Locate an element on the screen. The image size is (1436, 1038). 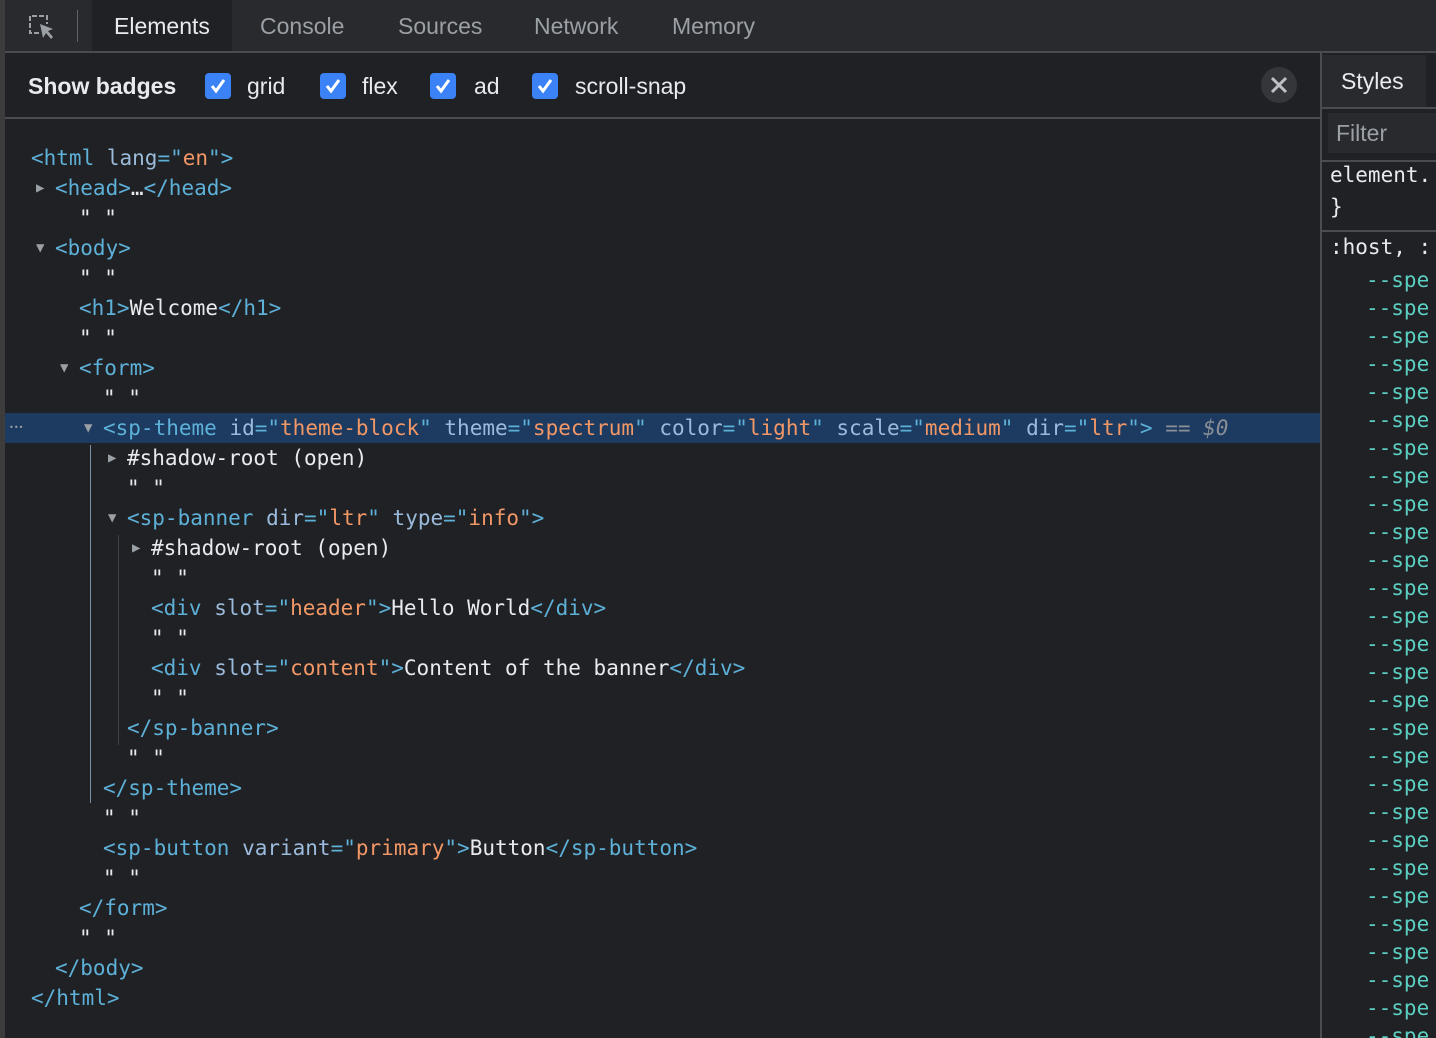
dom-node: ▼ <form> is located at coordinates (663, 368).